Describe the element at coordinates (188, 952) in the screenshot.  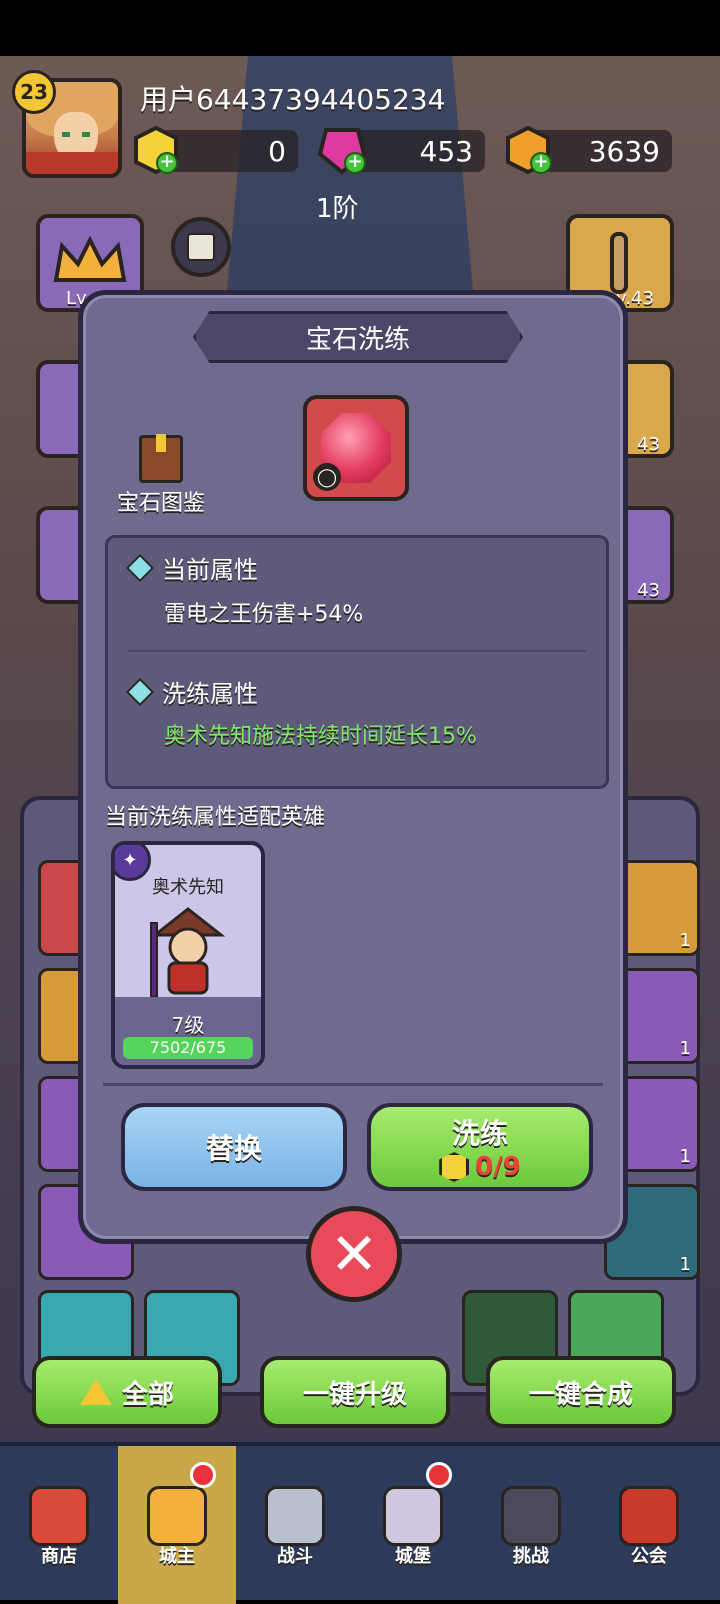
I see `hero-portrait` at that location.